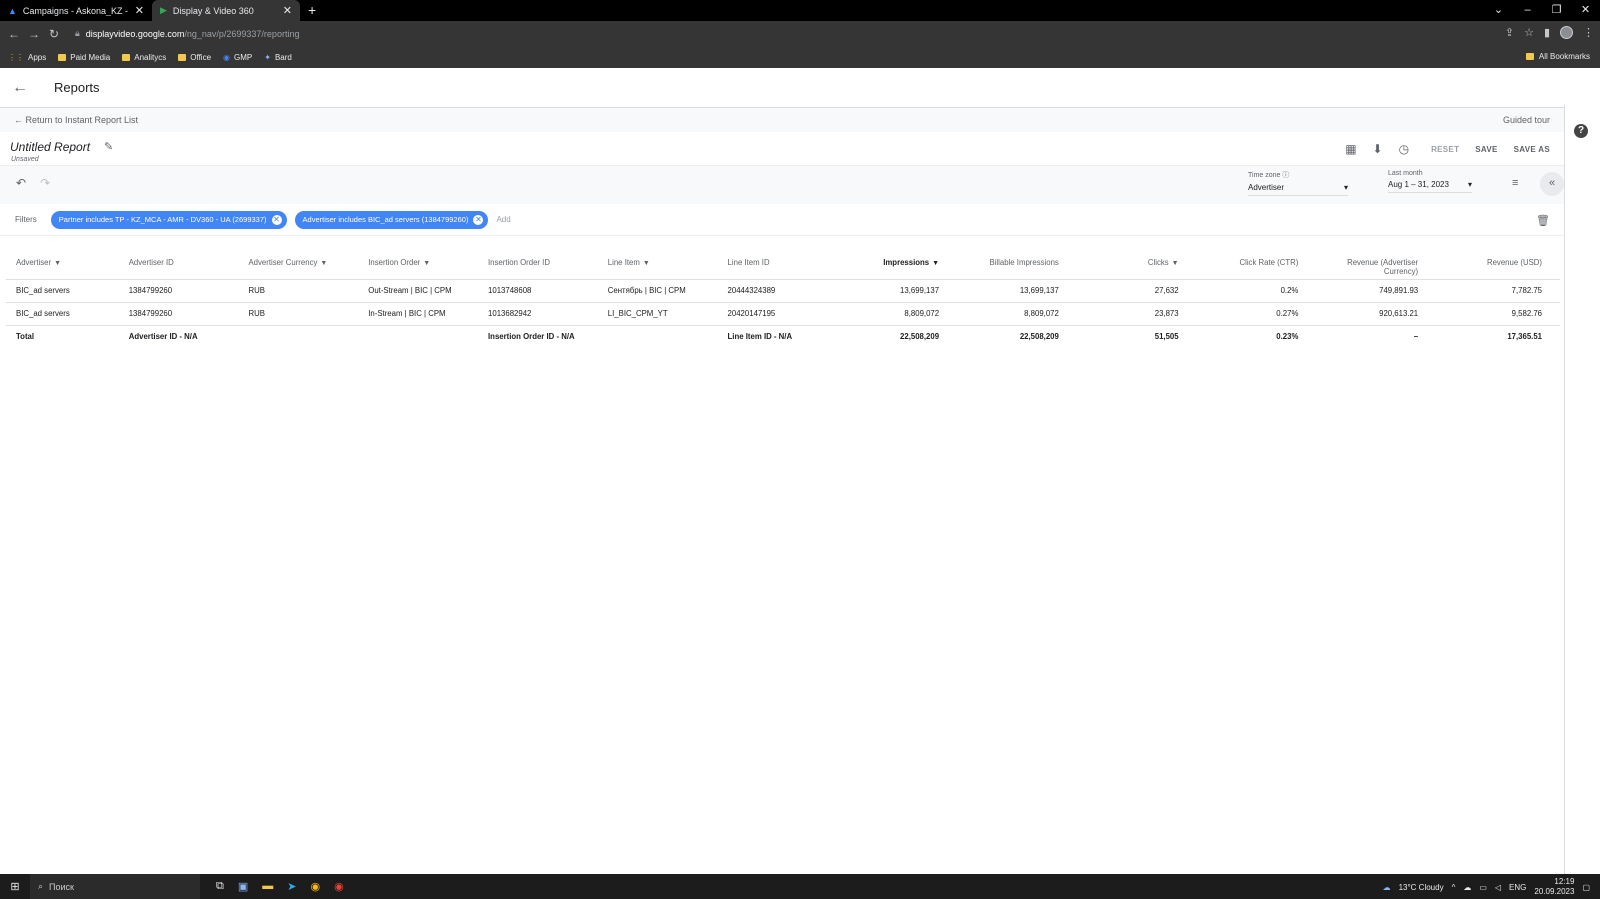 Image resolution: width=1600 pixels, height=899 pixels. Describe the element at coordinates (1515, 183) in the screenshot. I see `filter-list-icon: ≡` at that location.